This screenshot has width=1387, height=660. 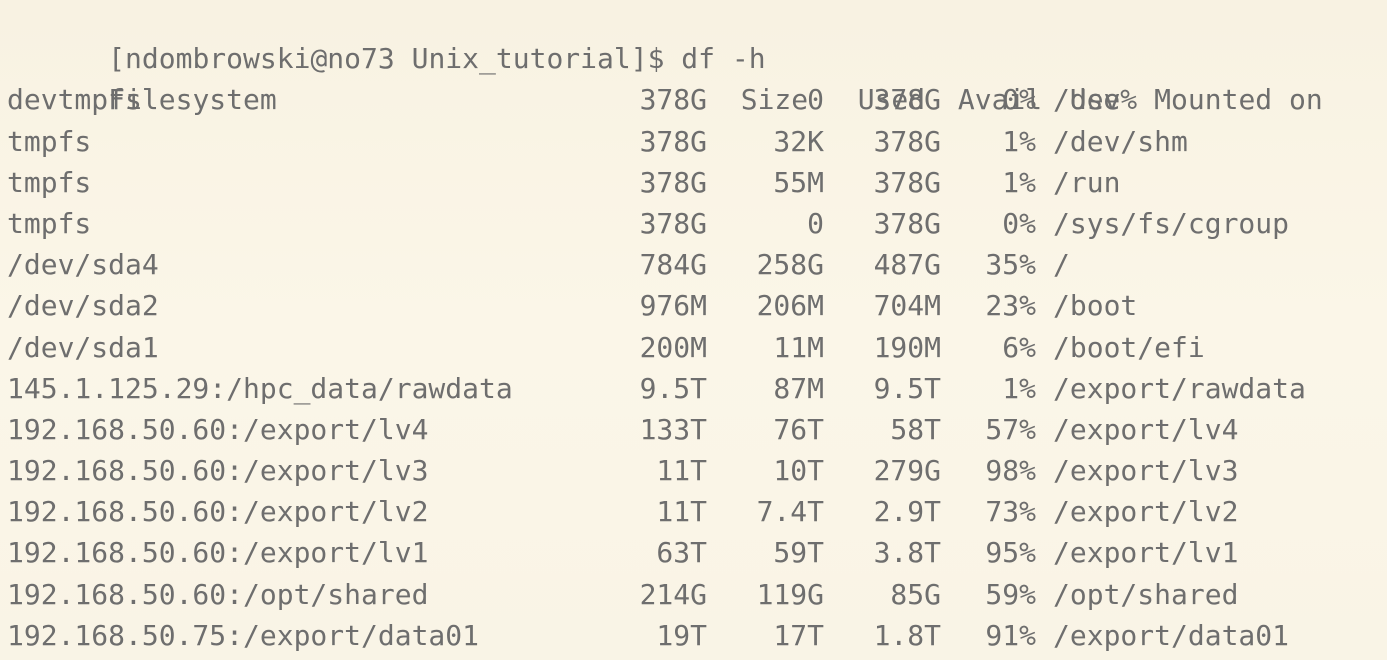 What do you see at coordinates (1171, 635) in the screenshot?
I see `cell-mounted-on: /export/data01` at bounding box center [1171, 635].